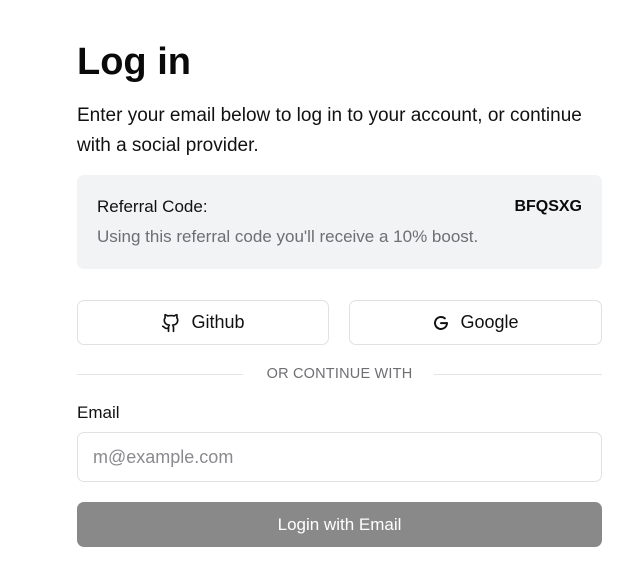 This screenshot has width=644, height=565. What do you see at coordinates (134, 62) in the screenshot?
I see `page-title: Log in` at bounding box center [134, 62].